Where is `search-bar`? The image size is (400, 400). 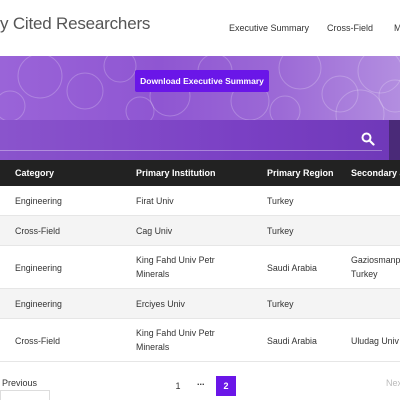
search-bar is located at coordinates (200, 140).